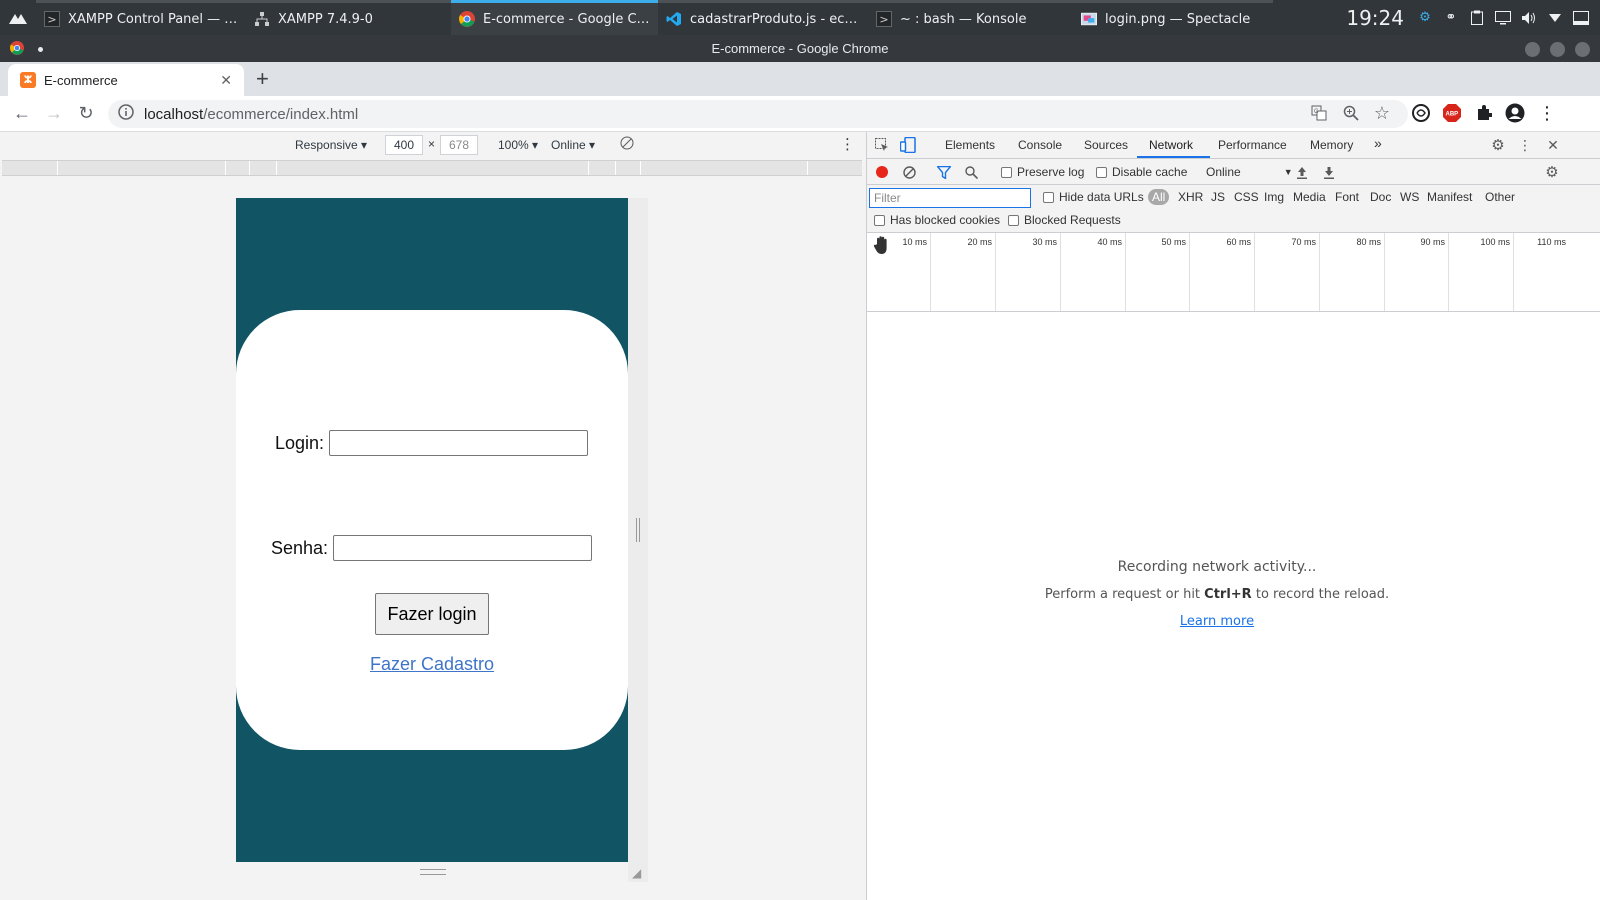 The image size is (1600, 900). Describe the element at coordinates (1553, 145) in the screenshot. I see `close-devtools-icon: ✕` at that location.